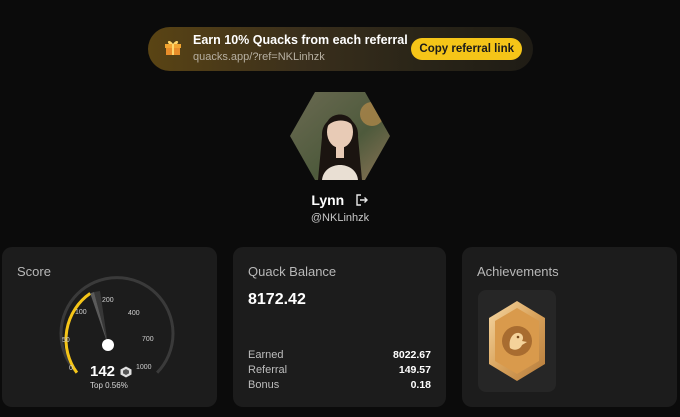  What do you see at coordinates (328, 199) in the screenshot?
I see `profile-name: Lynn` at bounding box center [328, 199].